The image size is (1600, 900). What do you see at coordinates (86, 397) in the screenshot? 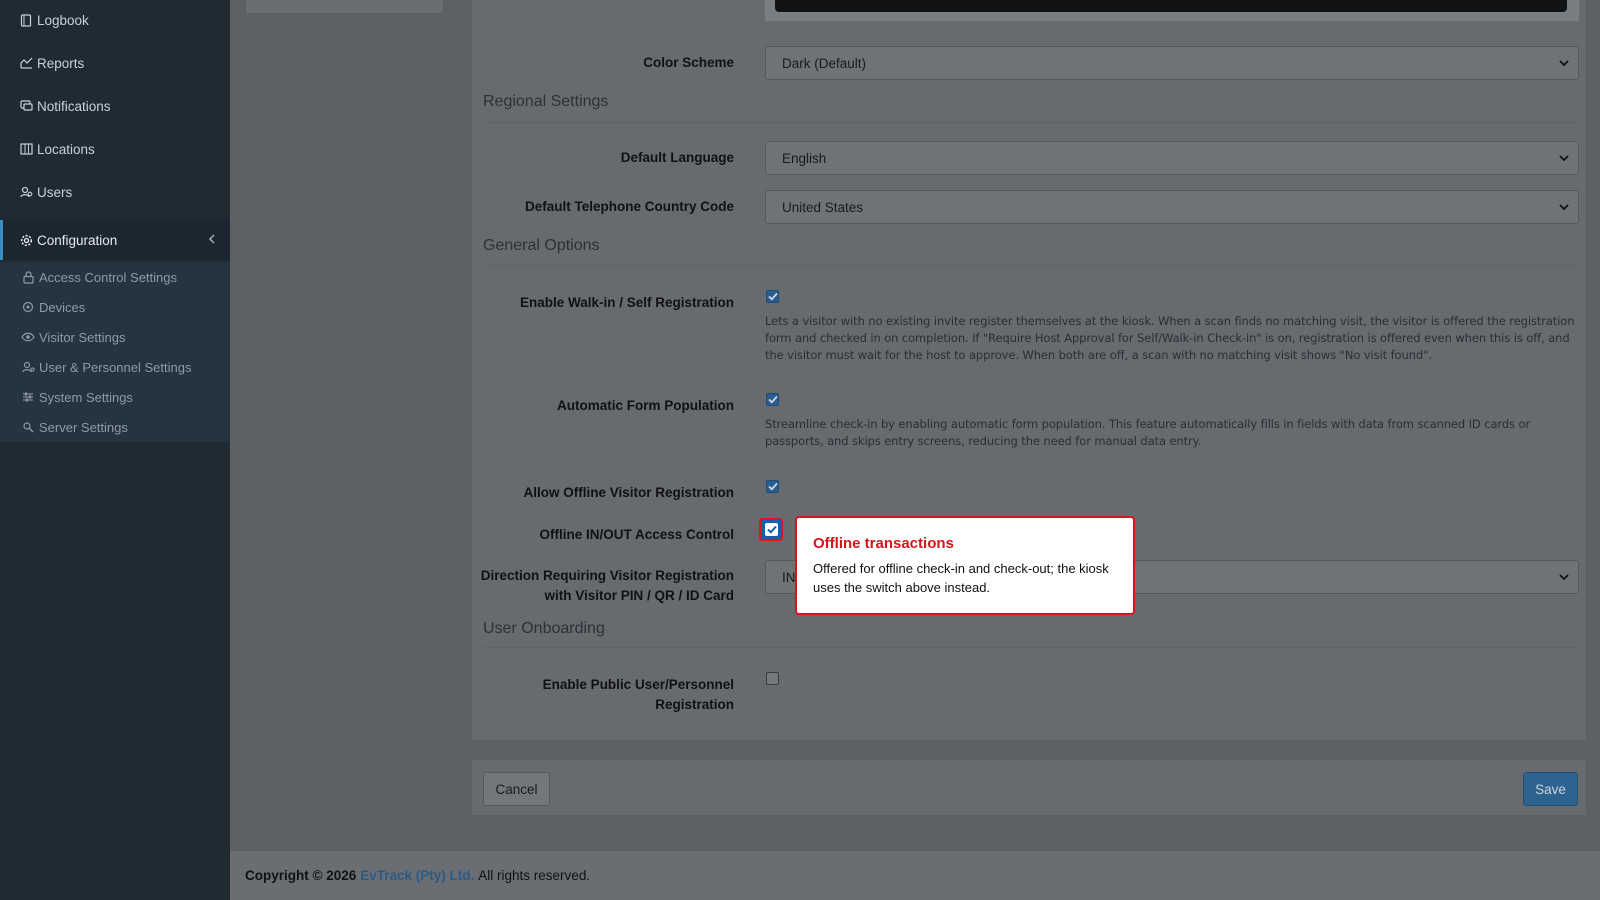
I see `submenu-item-label: System Settings` at bounding box center [86, 397].